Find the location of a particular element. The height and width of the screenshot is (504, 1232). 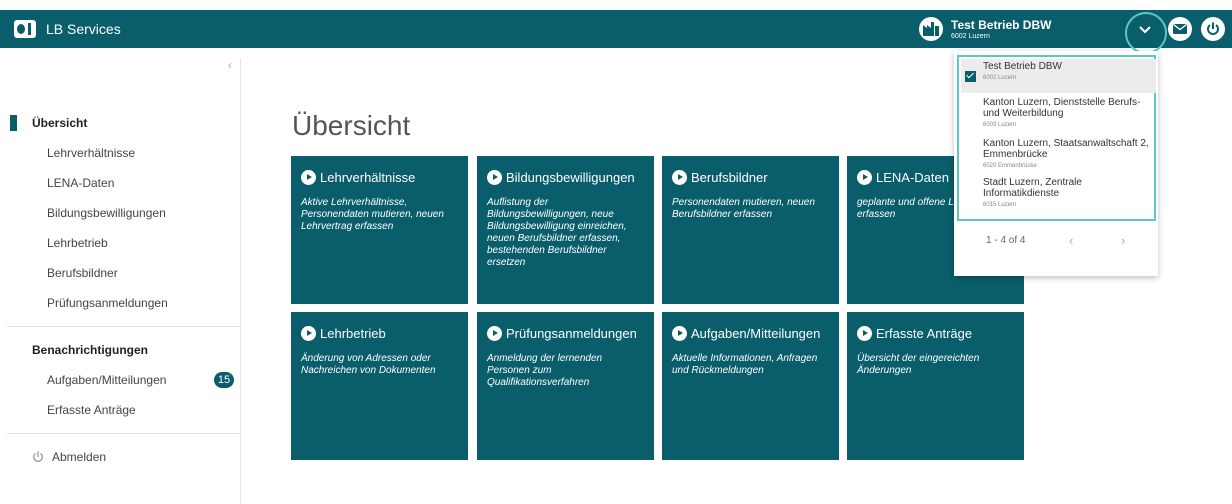

brand: LB Services is located at coordinates (67, 29).